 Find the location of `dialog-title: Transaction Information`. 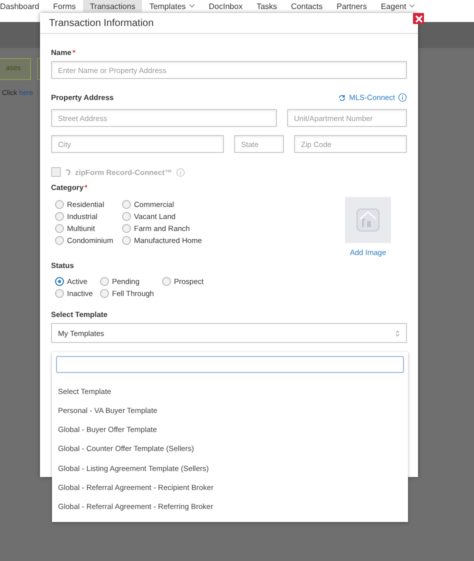

dialog-title: Transaction Information is located at coordinates (101, 23).